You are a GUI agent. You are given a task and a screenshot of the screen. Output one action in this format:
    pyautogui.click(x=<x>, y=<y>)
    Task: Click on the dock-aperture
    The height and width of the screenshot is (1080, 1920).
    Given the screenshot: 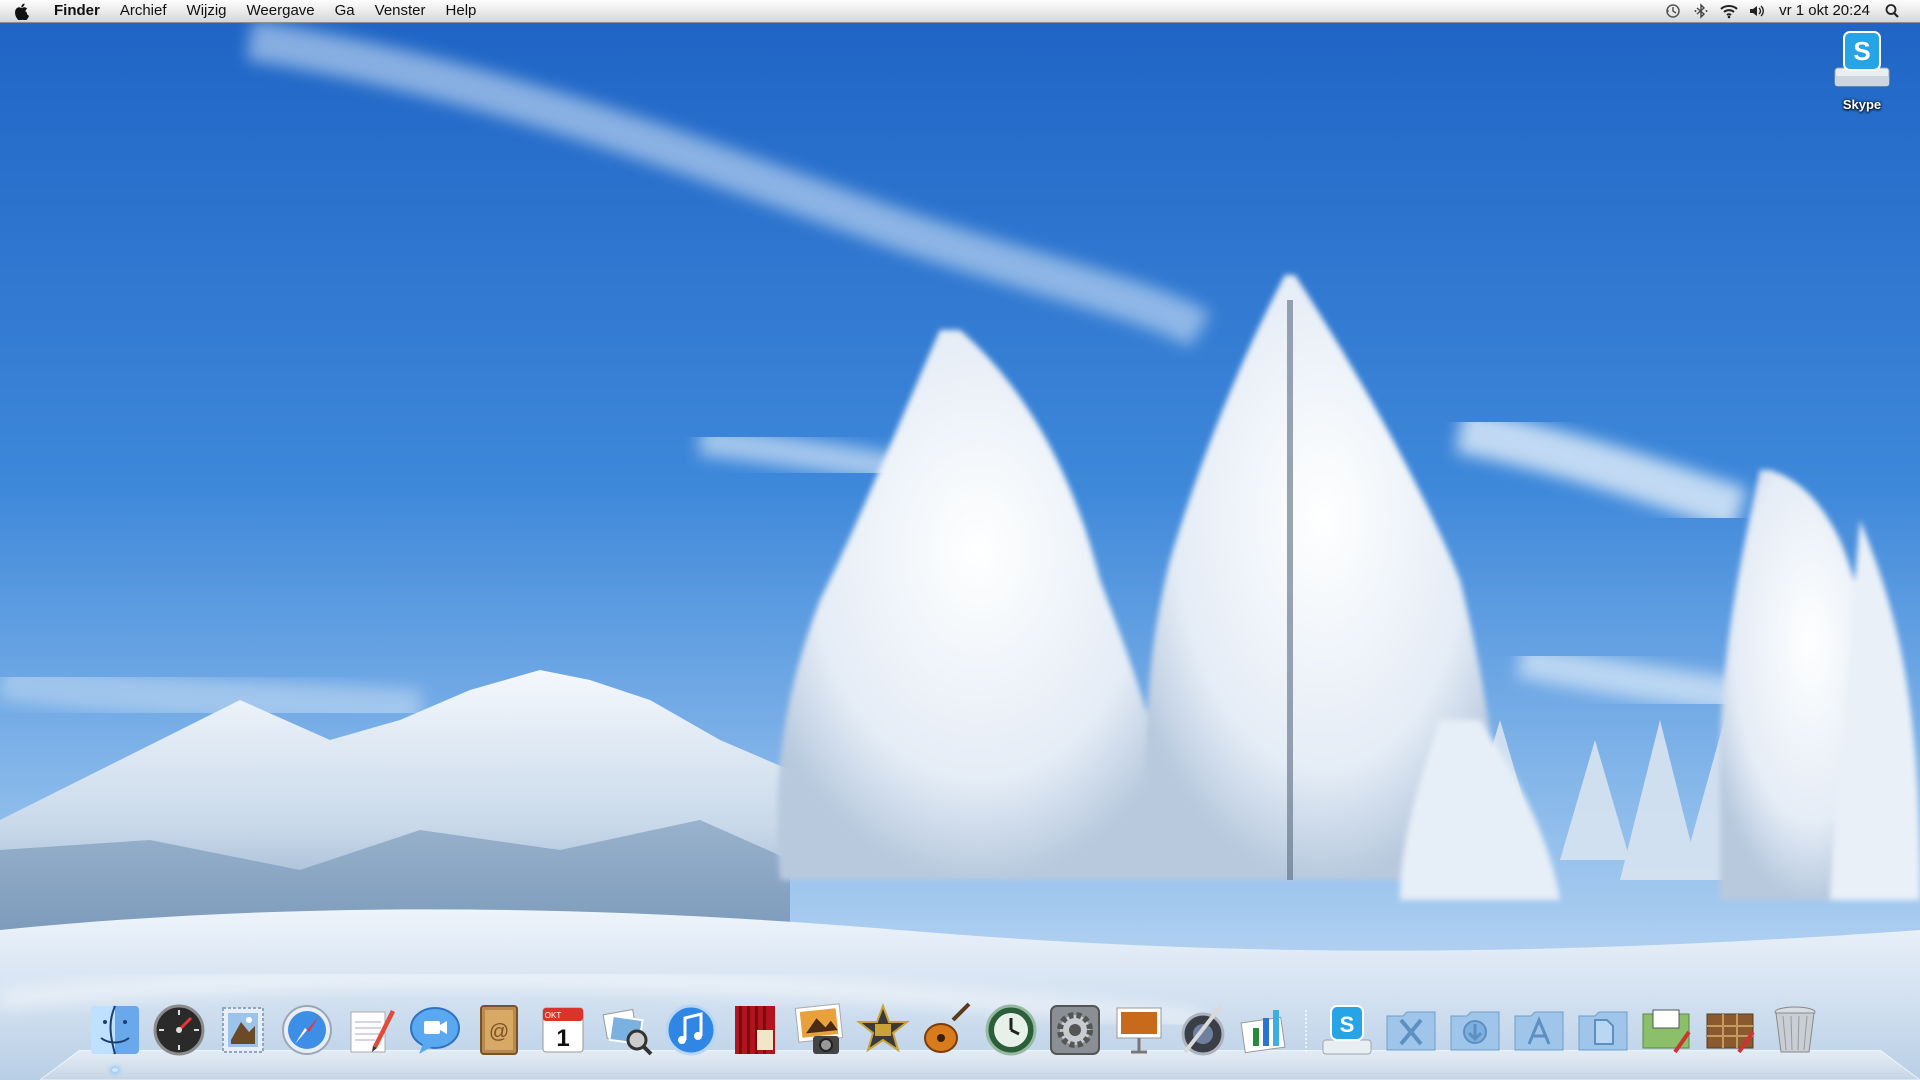 What is the action you would take?
    pyautogui.click(x=1203, y=1030)
    